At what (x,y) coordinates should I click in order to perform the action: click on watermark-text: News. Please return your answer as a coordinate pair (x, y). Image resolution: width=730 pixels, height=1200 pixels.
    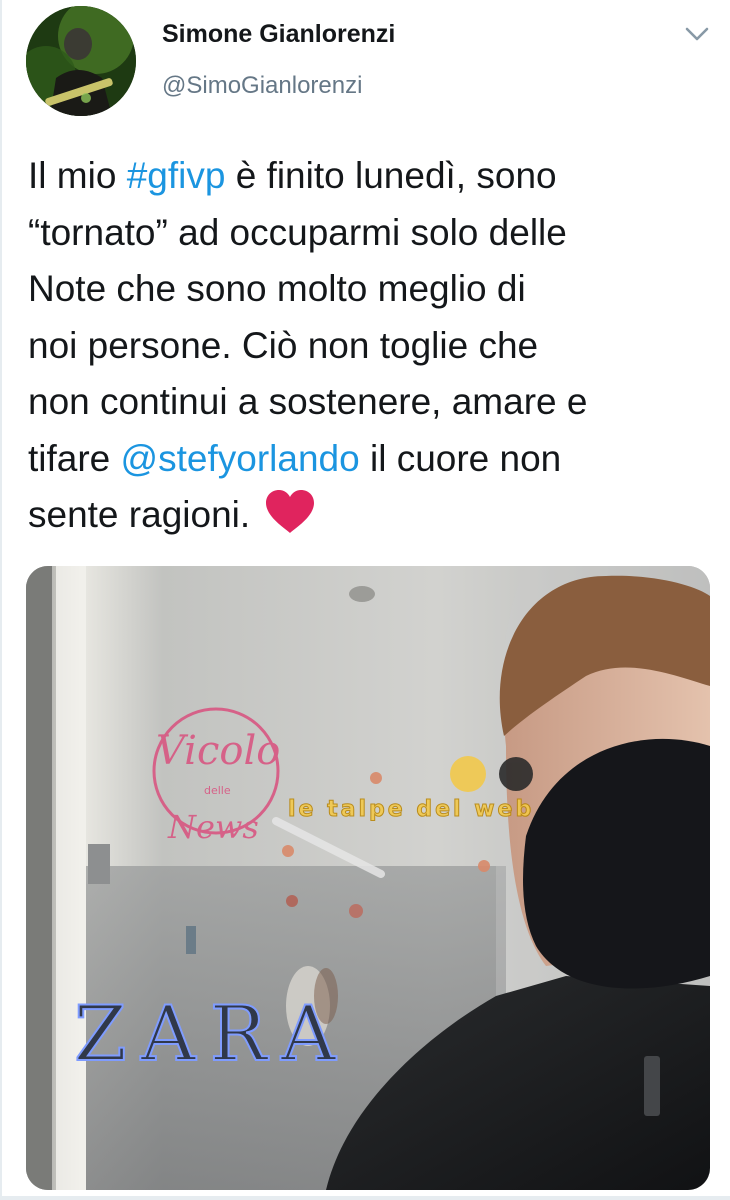
    Looking at the image, I should click on (213, 827).